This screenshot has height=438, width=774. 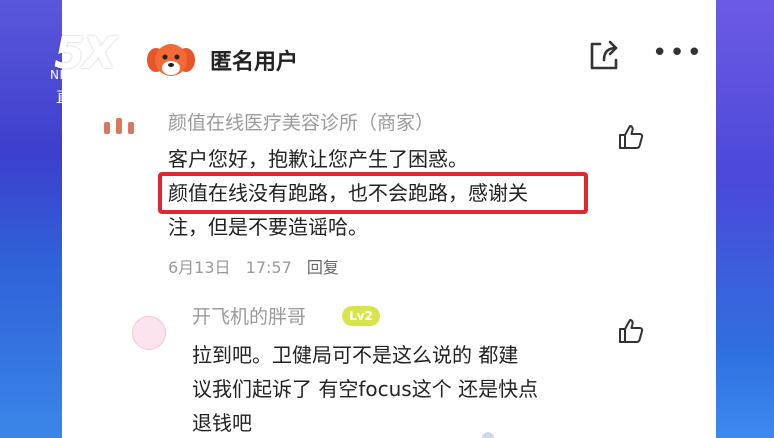 I want to click on scroll-indicator, so click(x=488, y=435).